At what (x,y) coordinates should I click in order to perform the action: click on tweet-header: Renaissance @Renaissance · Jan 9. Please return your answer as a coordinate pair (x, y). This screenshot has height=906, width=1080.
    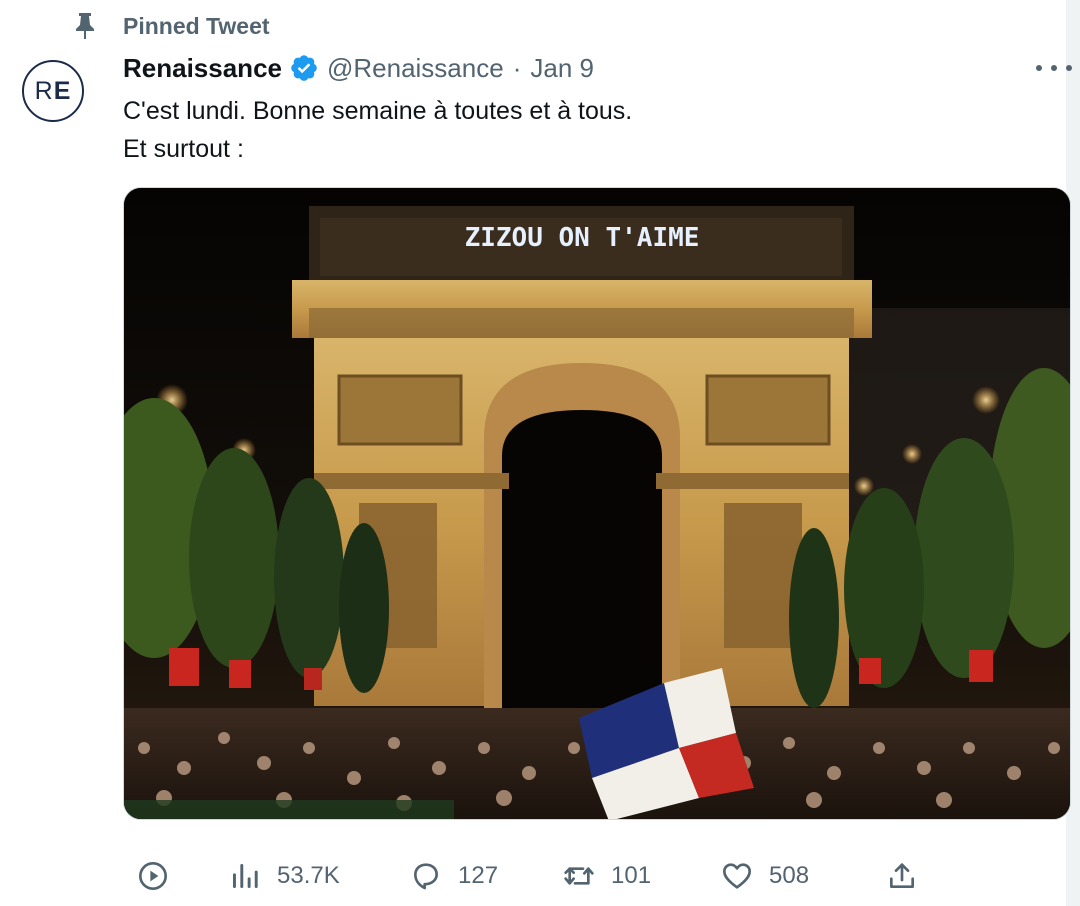
    Looking at the image, I should click on (358, 68).